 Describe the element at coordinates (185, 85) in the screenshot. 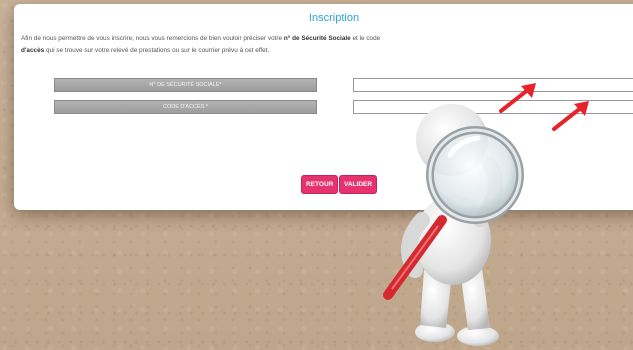

I see `ssn-label: N° DE SÉCURITÉ SOCIALE*` at that location.